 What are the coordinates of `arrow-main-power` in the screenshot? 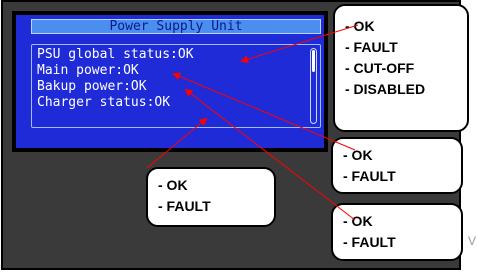 It's located at (264, 111).